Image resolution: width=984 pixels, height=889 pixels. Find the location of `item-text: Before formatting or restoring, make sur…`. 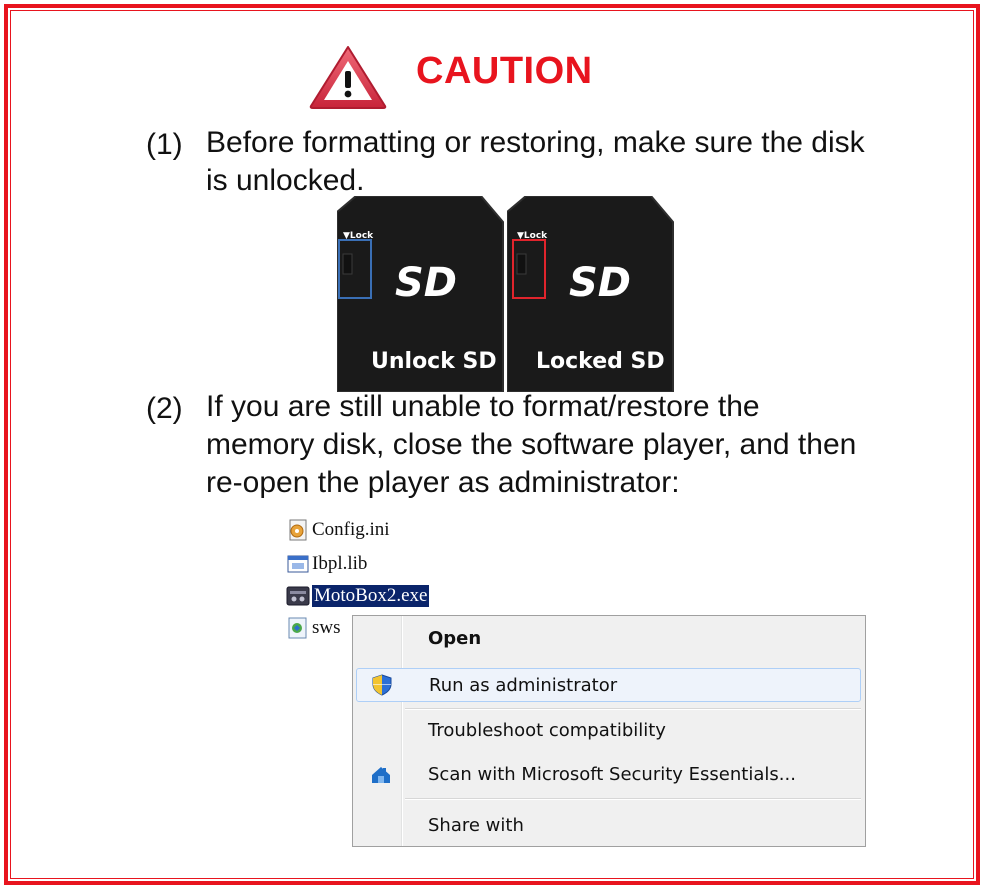

item-text: Before formatting or restoring, make sur… is located at coordinates (535, 162).